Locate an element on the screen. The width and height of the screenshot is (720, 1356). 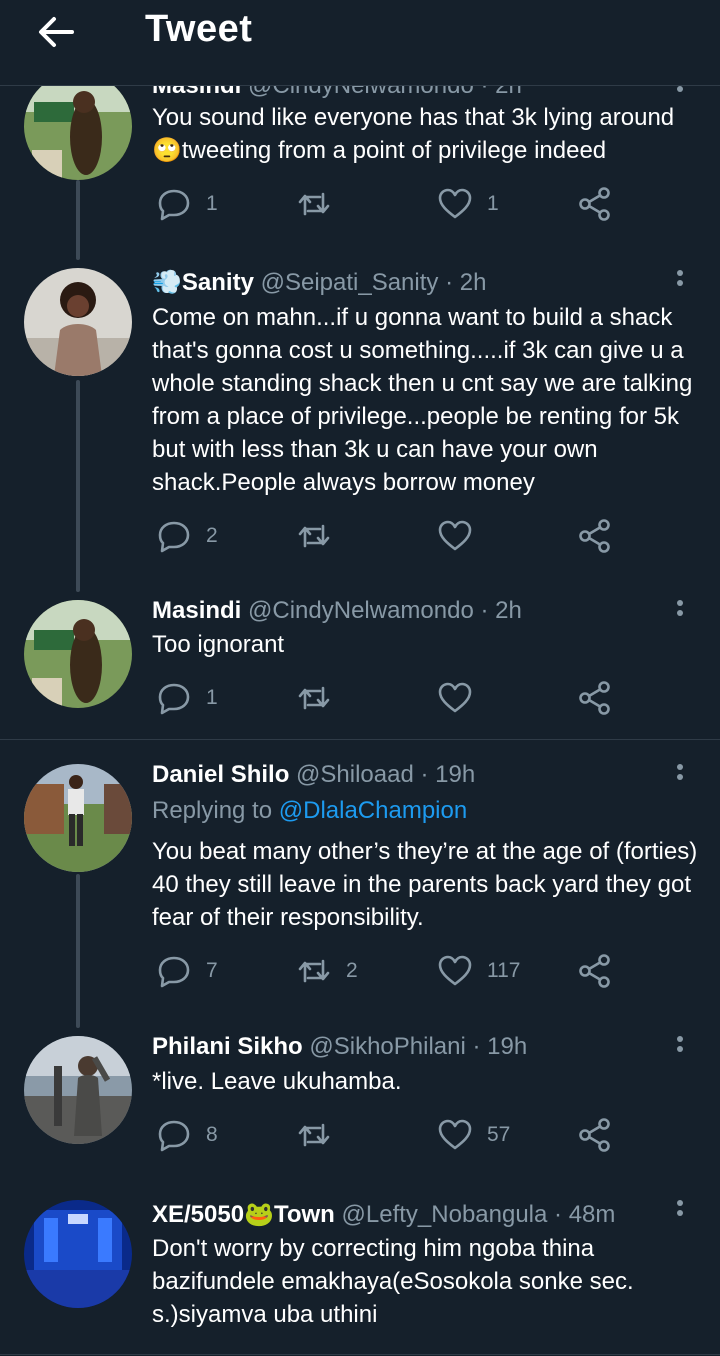
user-handle: @CindyNelwamondo is located at coordinates (361, 610).